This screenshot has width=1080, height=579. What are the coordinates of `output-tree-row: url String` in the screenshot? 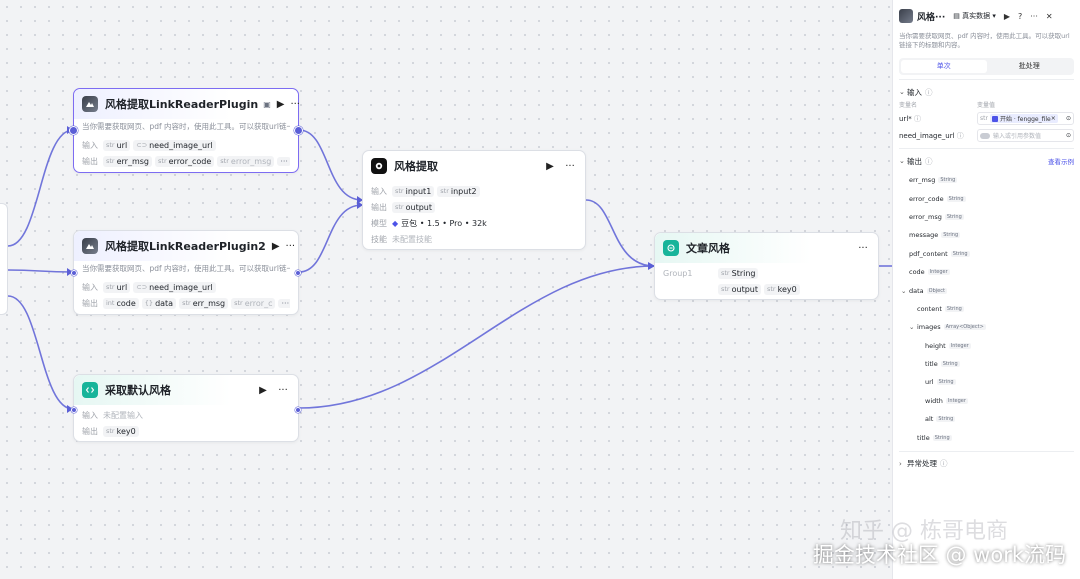 It's located at (986, 382).